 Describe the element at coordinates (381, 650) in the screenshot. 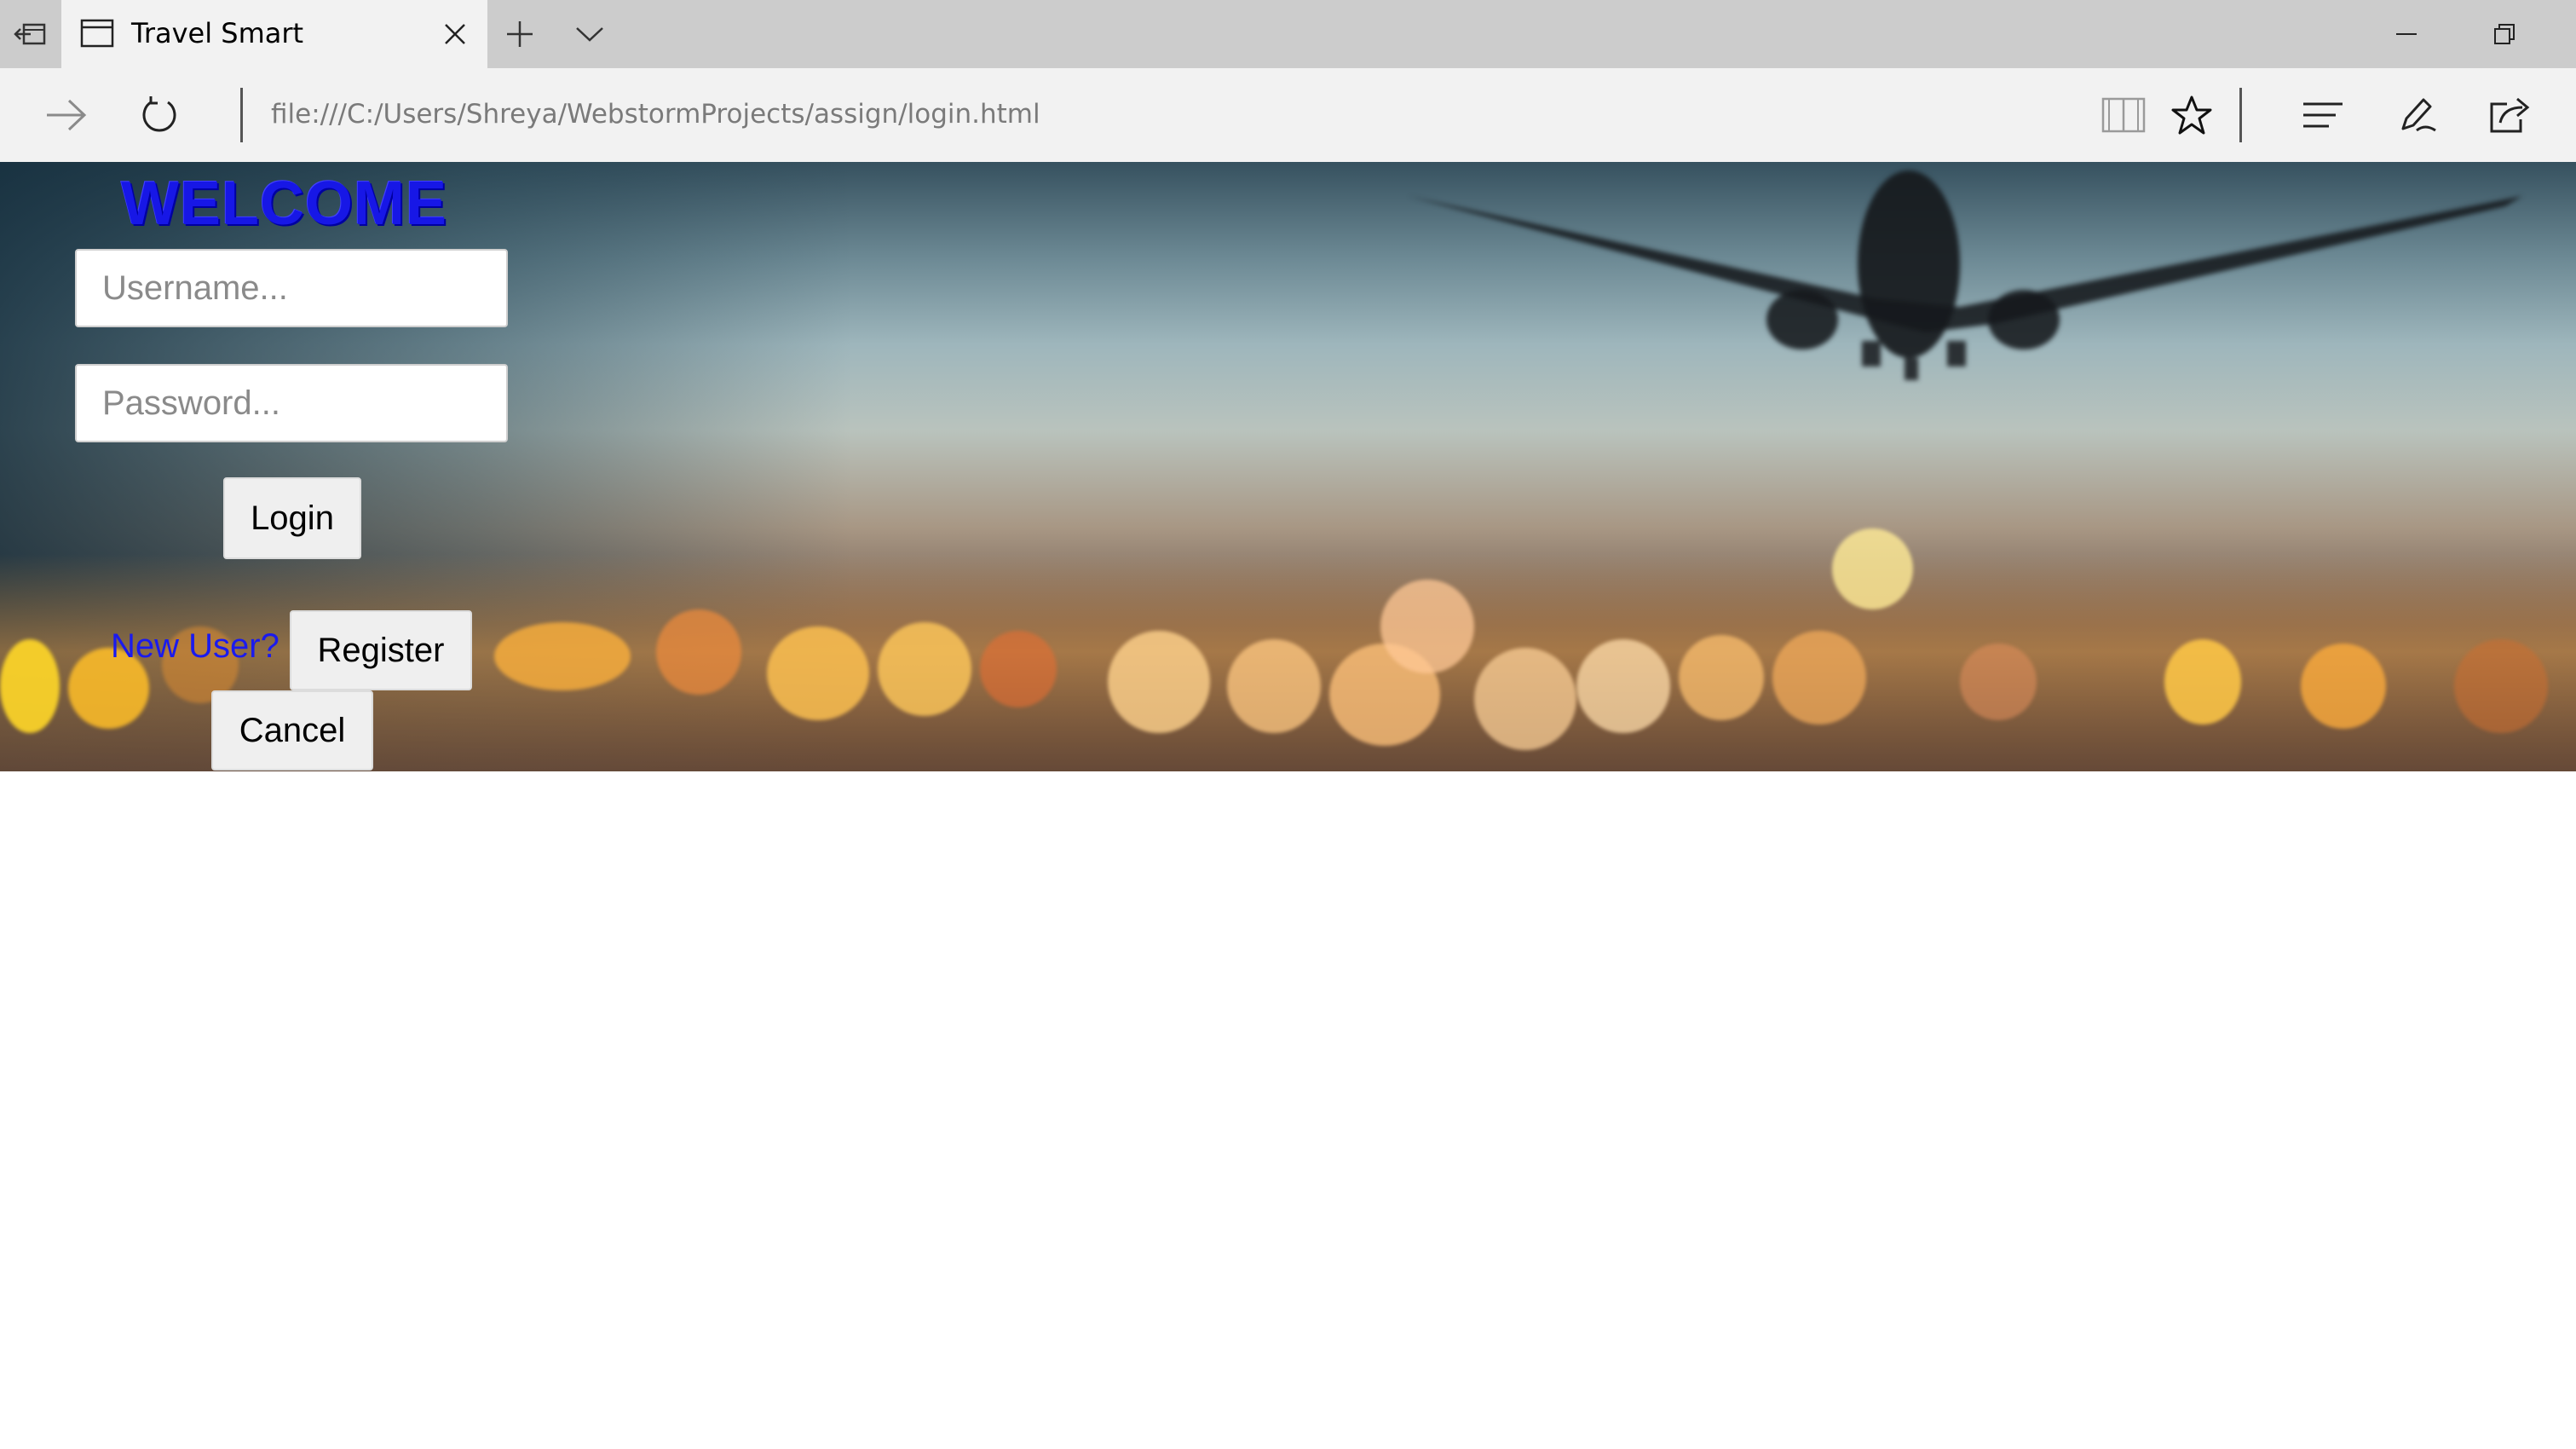

I see `register-button: Register` at that location.